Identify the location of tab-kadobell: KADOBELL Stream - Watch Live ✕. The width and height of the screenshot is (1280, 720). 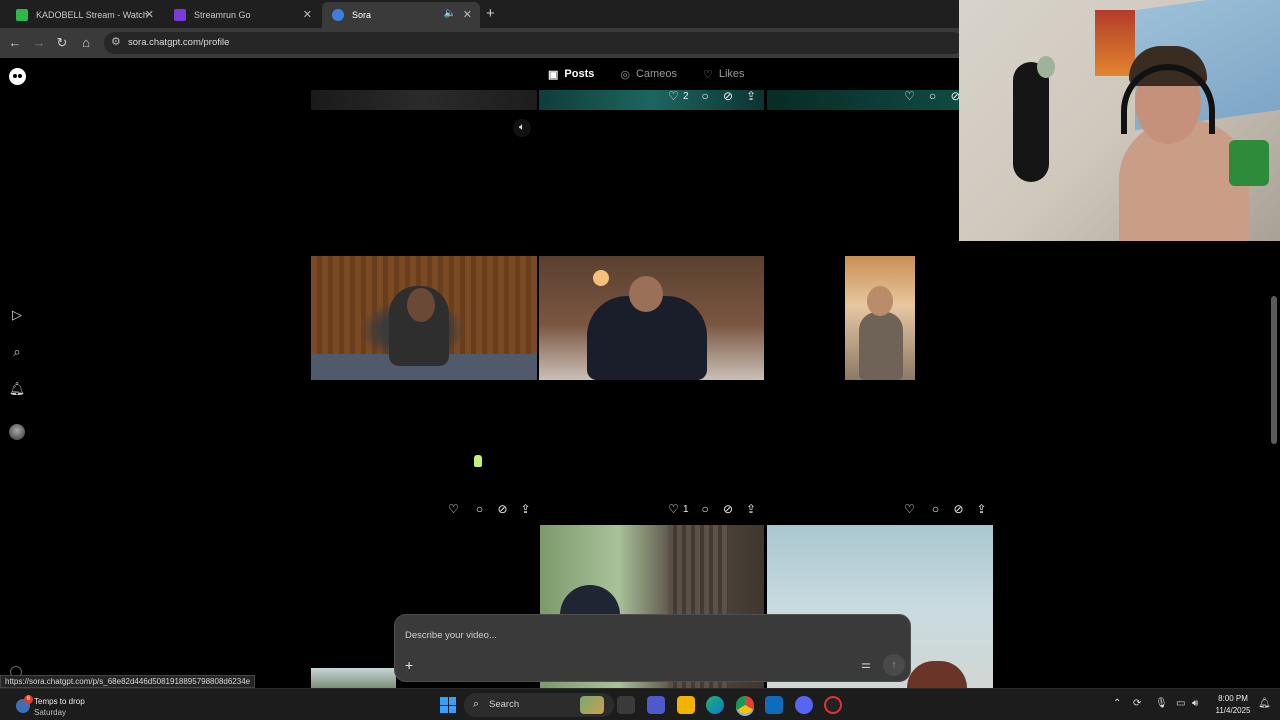
(84, 15).